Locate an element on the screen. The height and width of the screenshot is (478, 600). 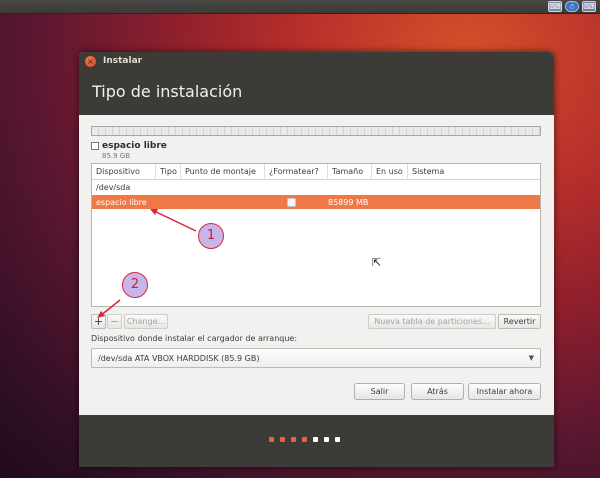
back-button: Atrás is located at coordinates (437, 391).